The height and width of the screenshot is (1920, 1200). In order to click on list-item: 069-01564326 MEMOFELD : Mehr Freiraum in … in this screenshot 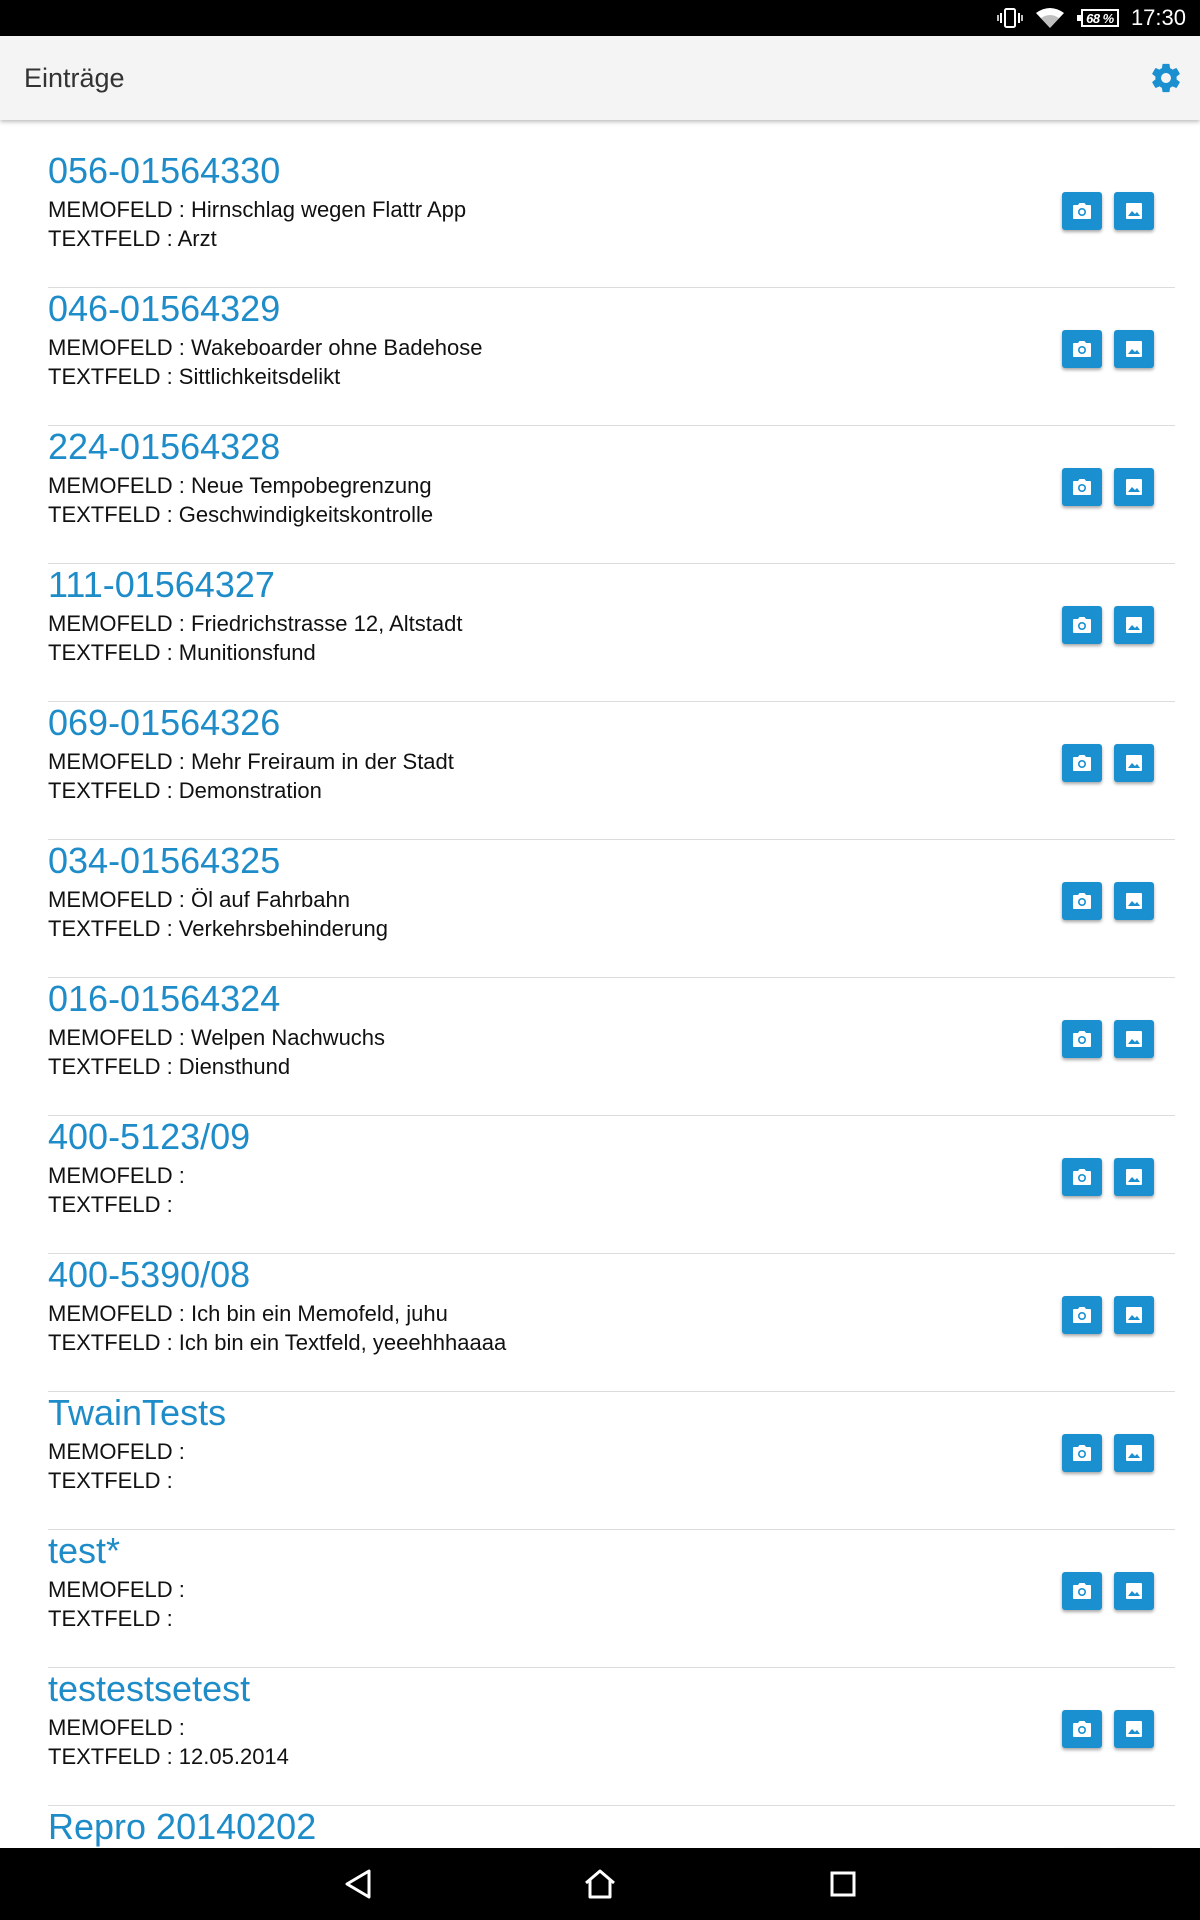, I will do `click(611, 771)`.